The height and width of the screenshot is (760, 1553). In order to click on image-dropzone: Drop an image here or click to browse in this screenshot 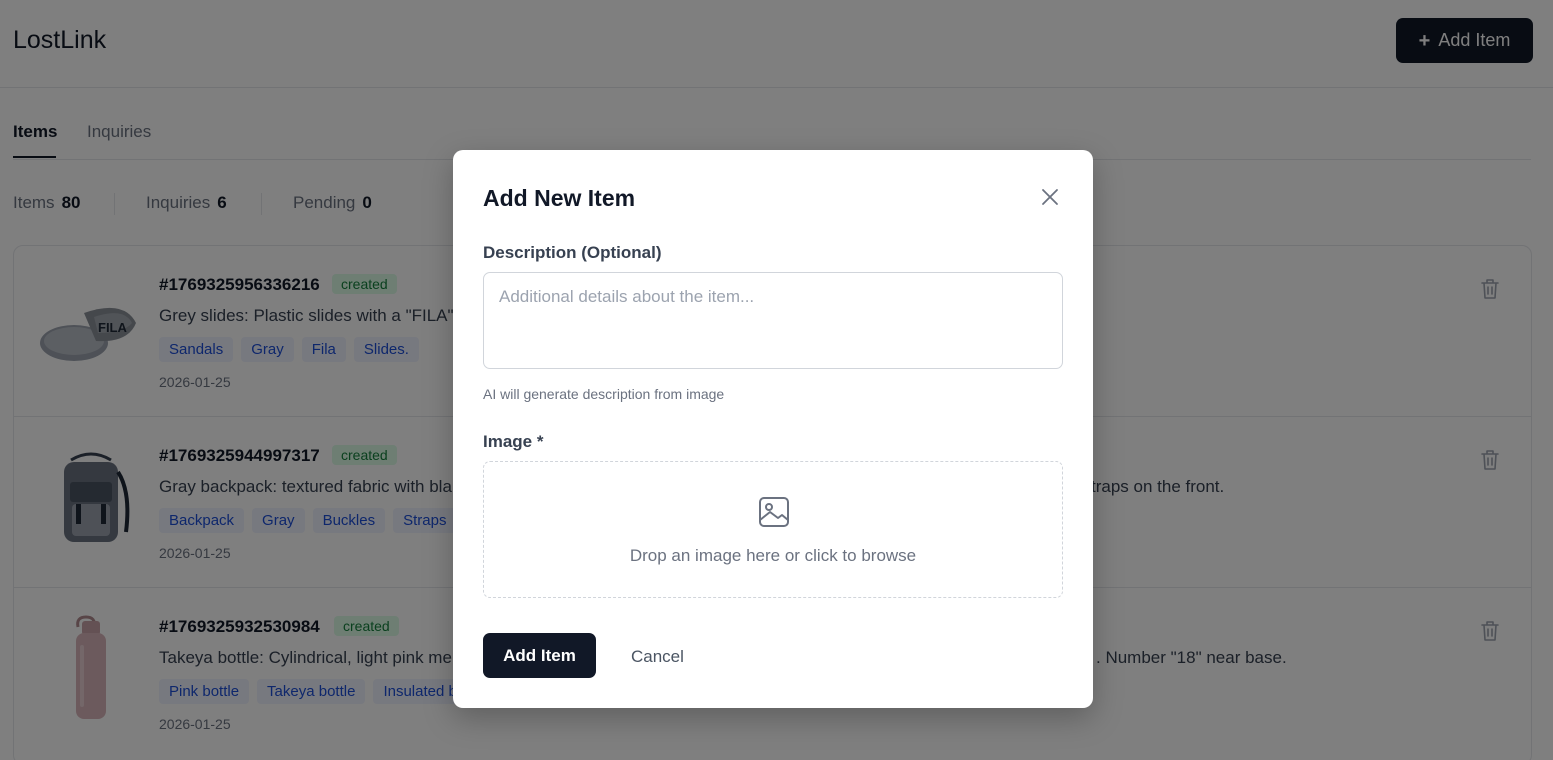, I will do `click(773, 529)`.